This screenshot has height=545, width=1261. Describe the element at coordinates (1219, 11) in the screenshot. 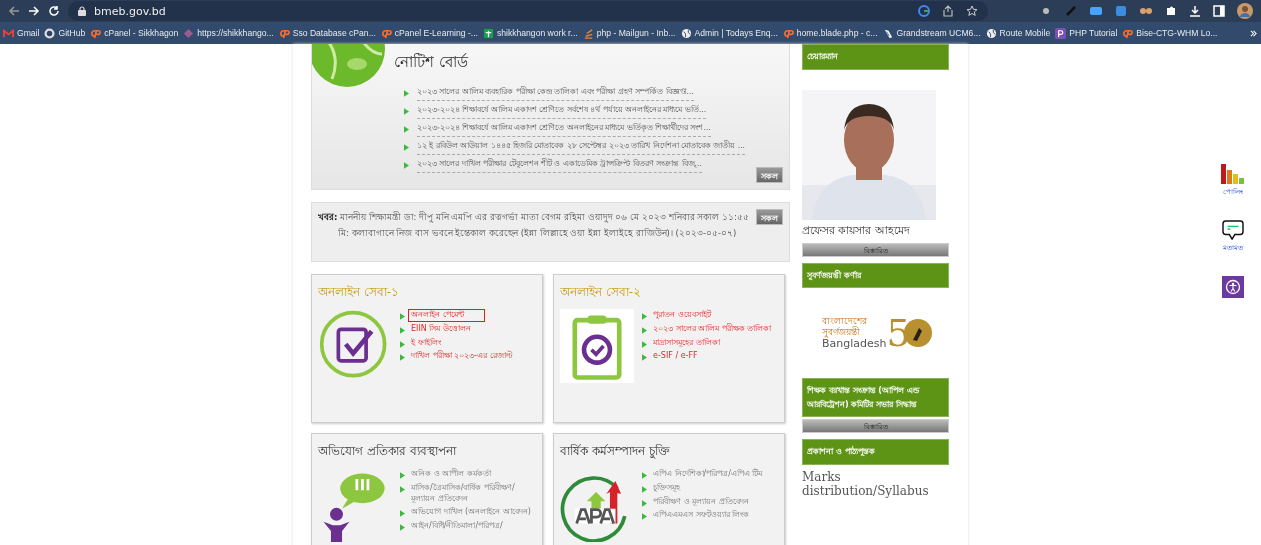

I see `sidepanel-icon` at that location.